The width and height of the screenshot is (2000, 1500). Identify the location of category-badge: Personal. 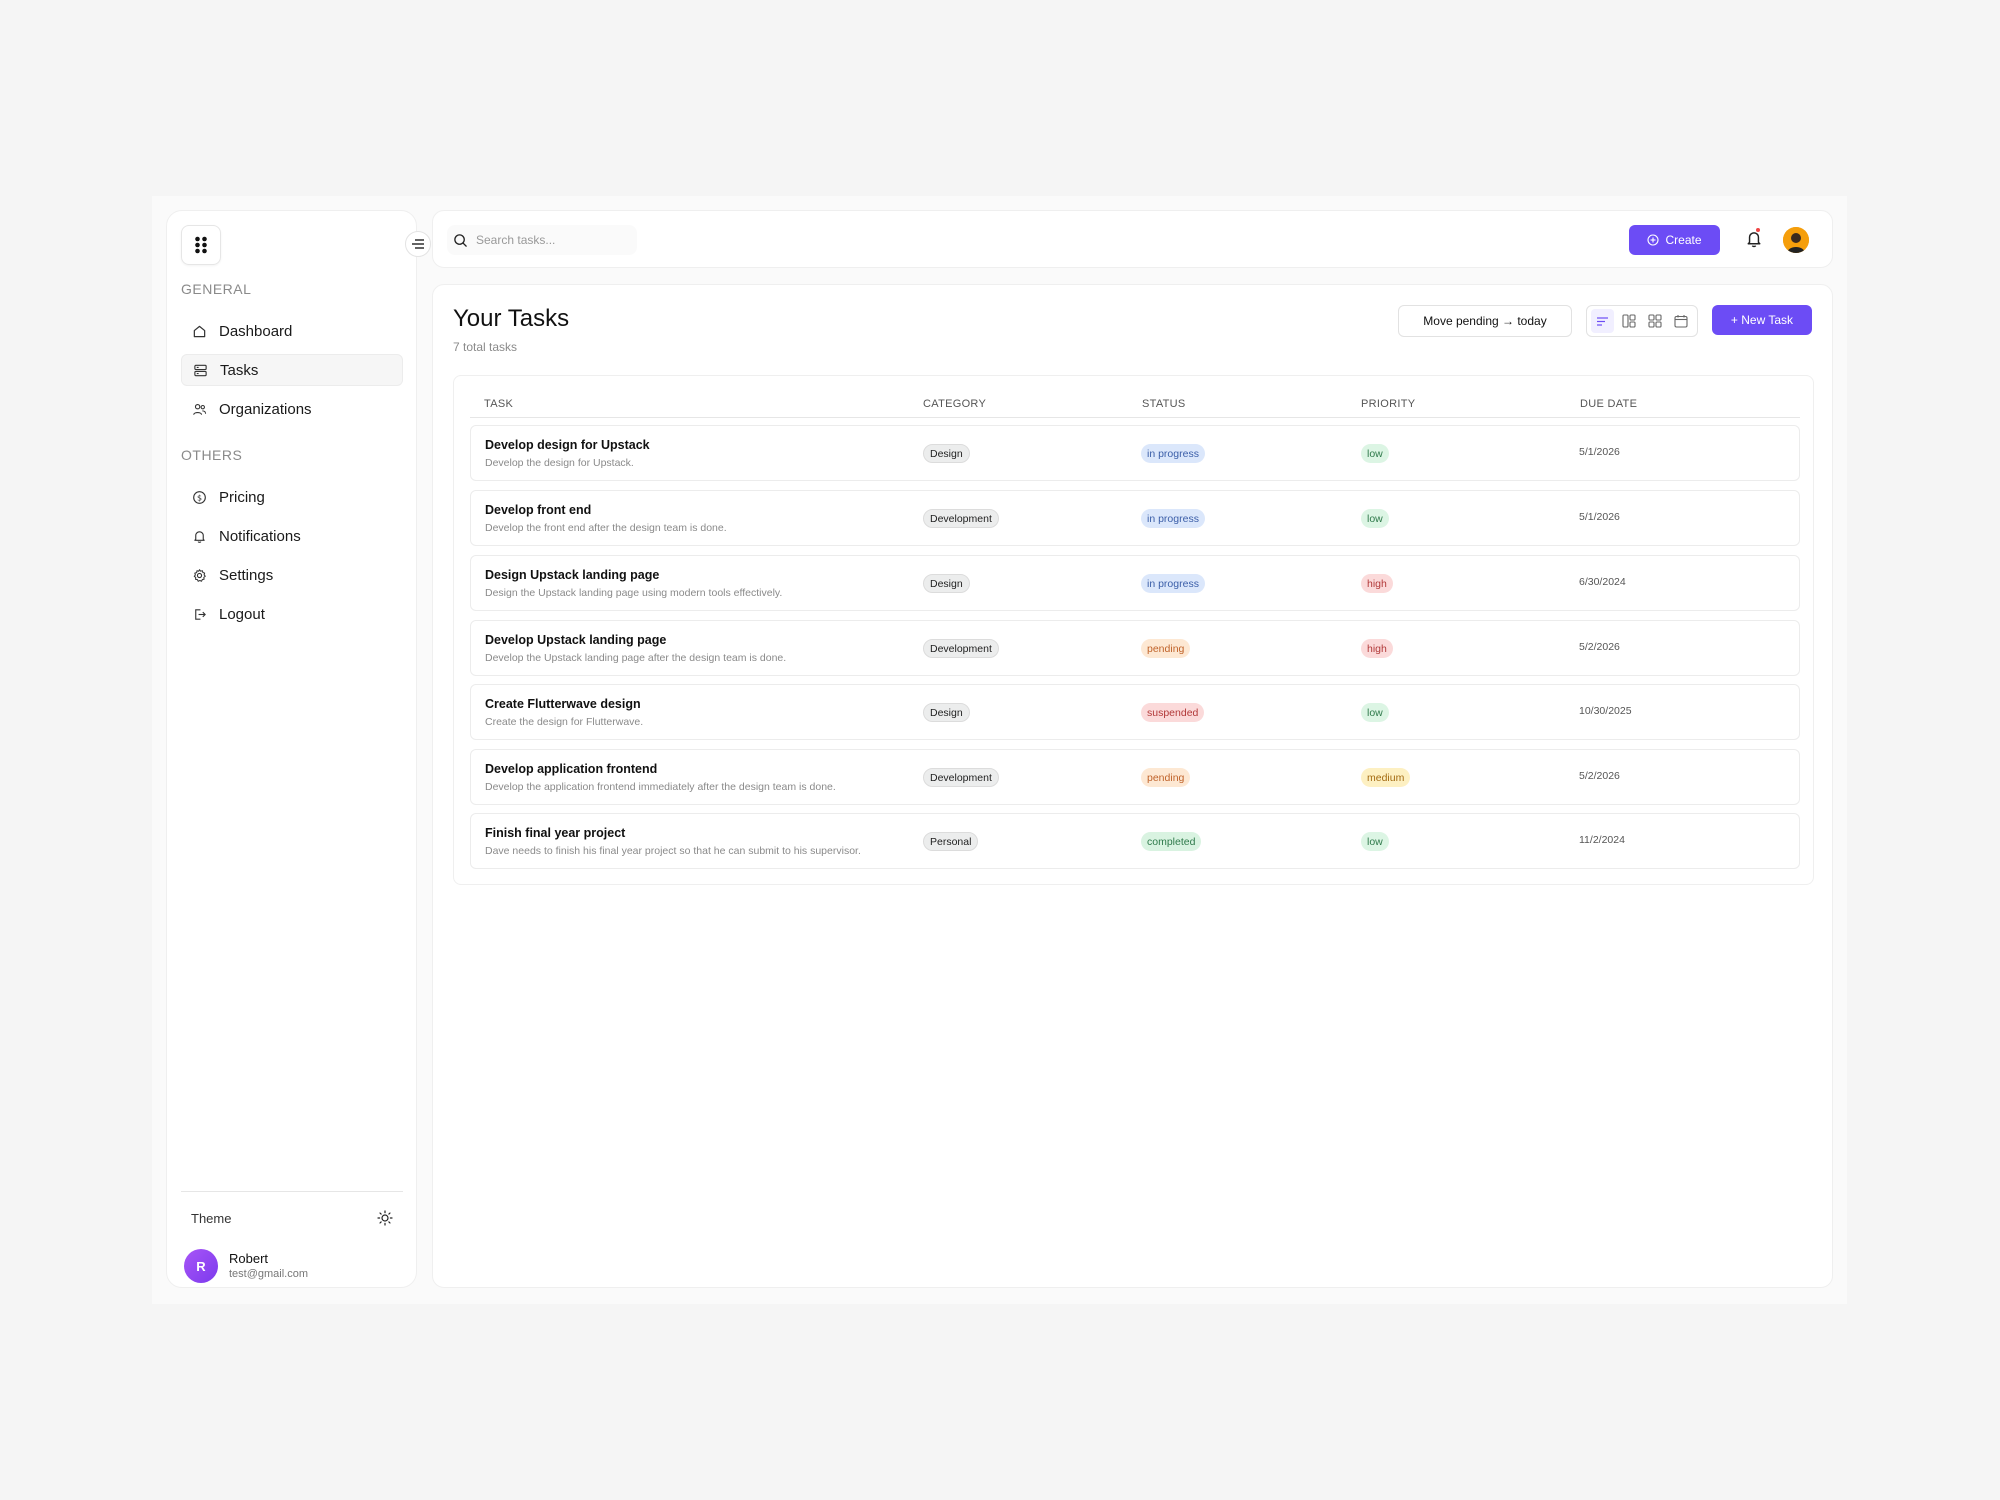
(951, 841).